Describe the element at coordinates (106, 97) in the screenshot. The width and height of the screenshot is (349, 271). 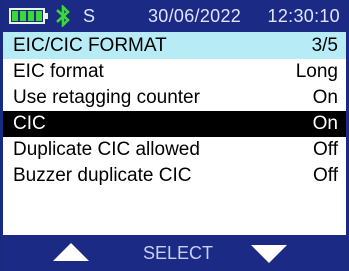
I see `menu-item-label: Use retagging counter` at that location.